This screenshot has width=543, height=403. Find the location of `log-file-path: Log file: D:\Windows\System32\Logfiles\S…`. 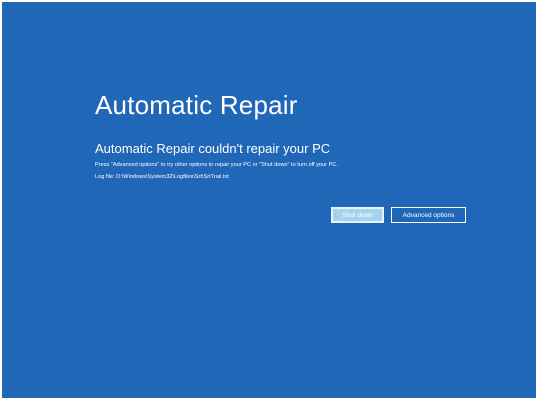

log-file-path: Log file: D:\Windows\System32\Logfiles\S… is located at coordinates (162, 177).